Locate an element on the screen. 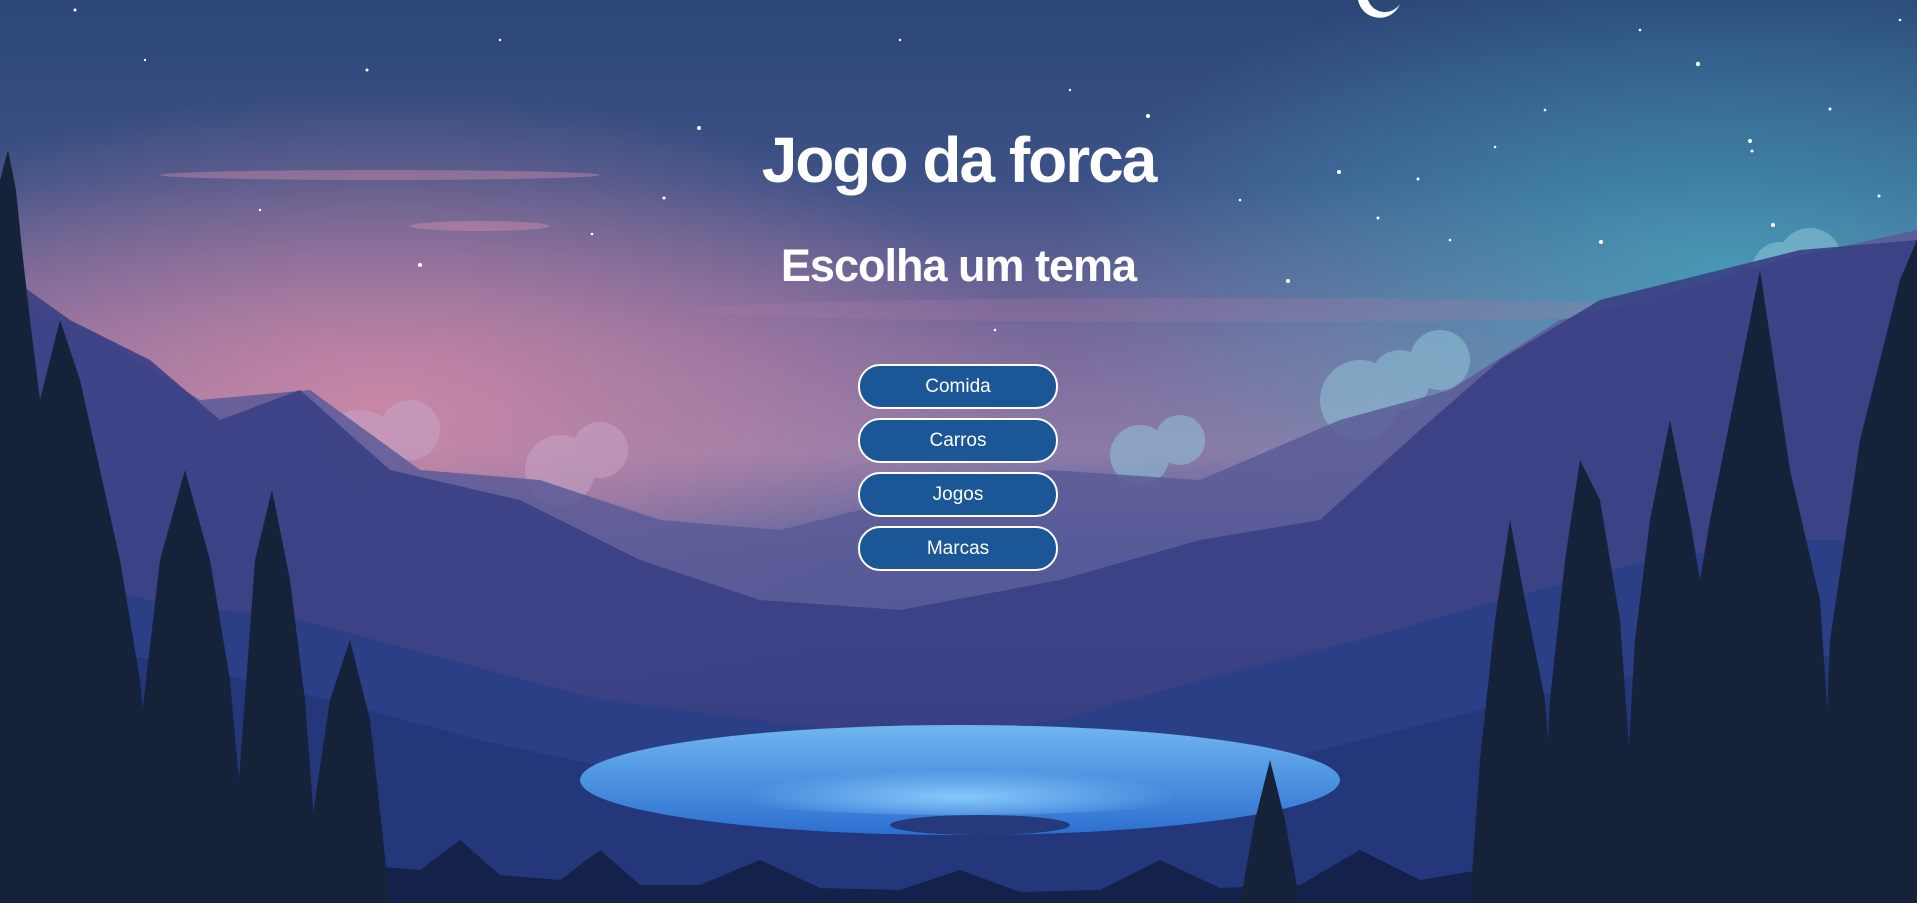  choose-theme-heading: Escolha um tema is located at coordinates (958, 265).